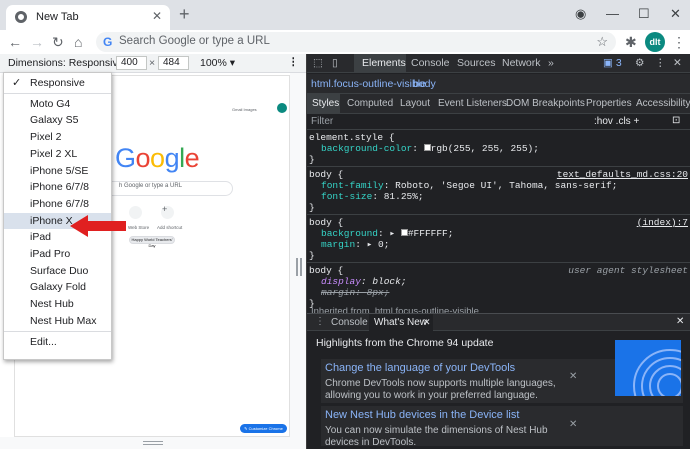  Describe the element at coordinates (384, 63) in the screenshot. I see `tab-elements: Elements` at that location.